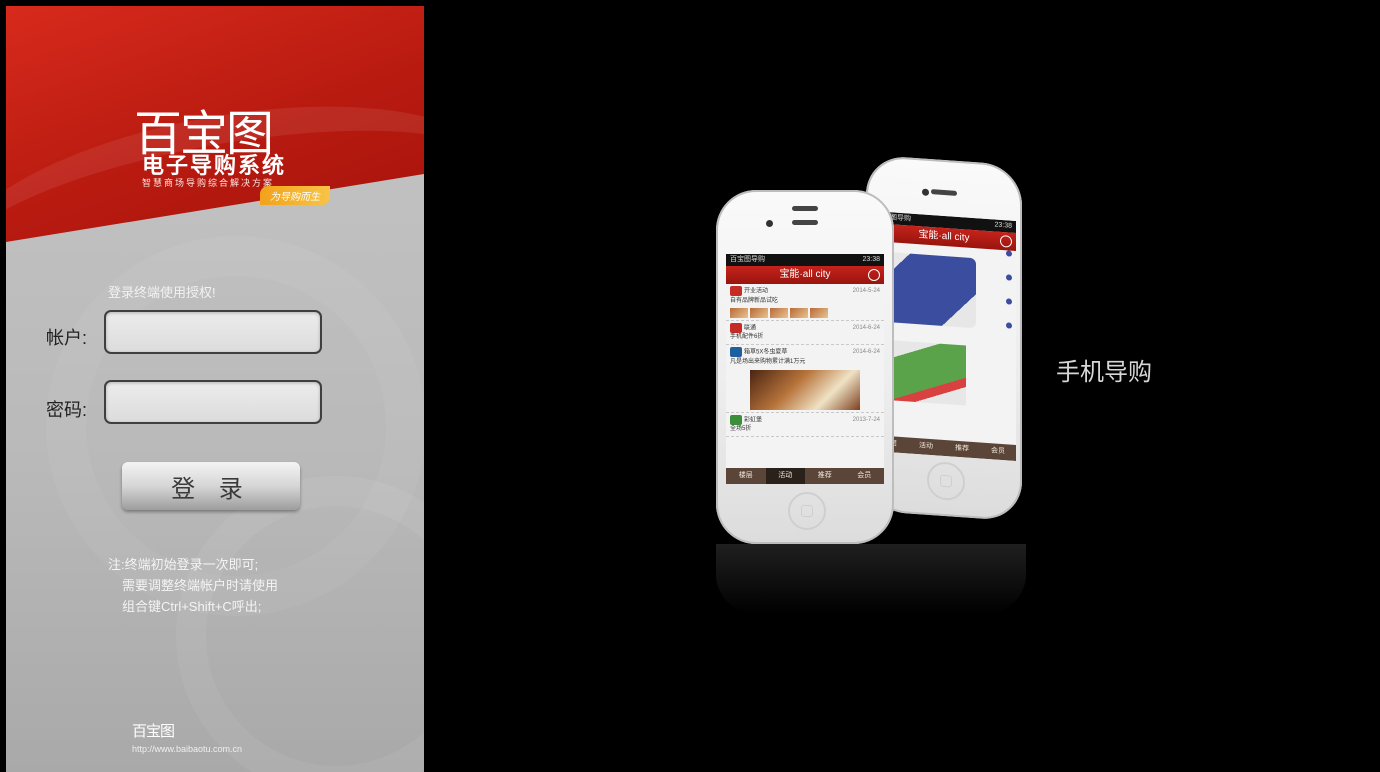 Image resolution: width=1380 pixels, height=772 pixels. What do you see at coordinates (747, 259) in the screenshot?
I see `status-left: 百宝图导购` at bounding box center [747, 259].